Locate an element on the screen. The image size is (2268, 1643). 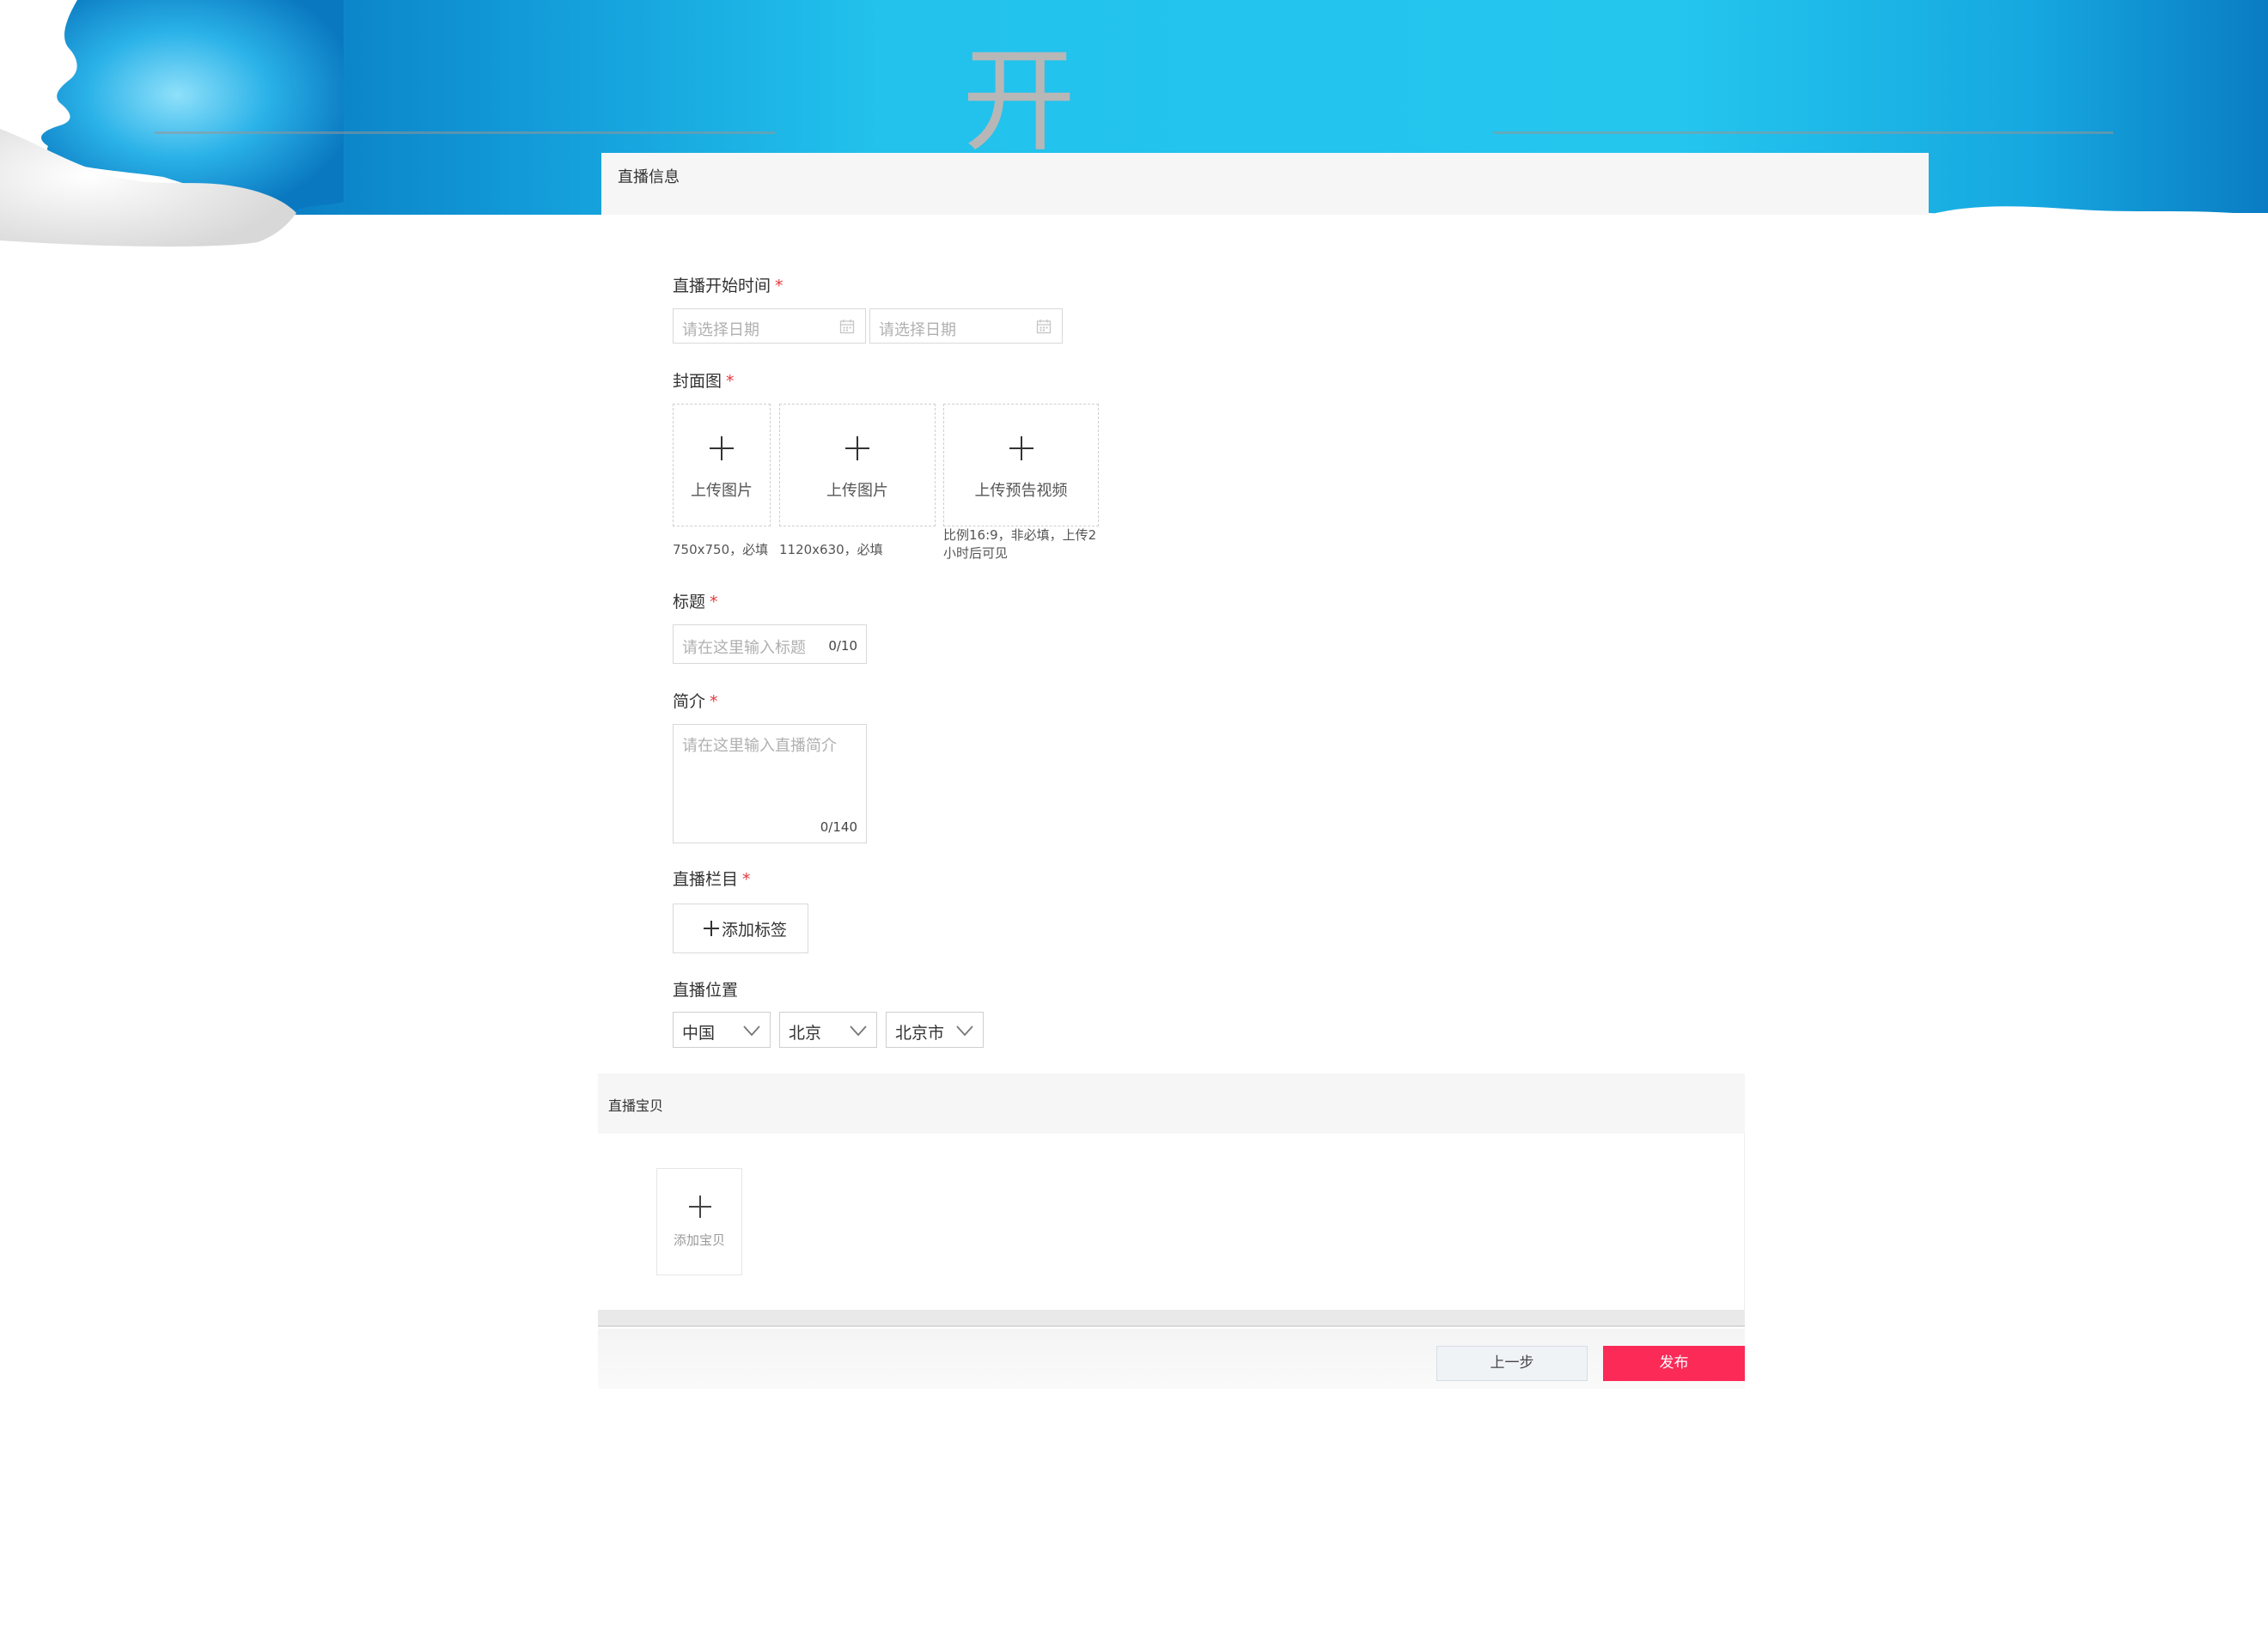
upload-preview-video: 上传预告视频 is located at coordinates (1021, 465).